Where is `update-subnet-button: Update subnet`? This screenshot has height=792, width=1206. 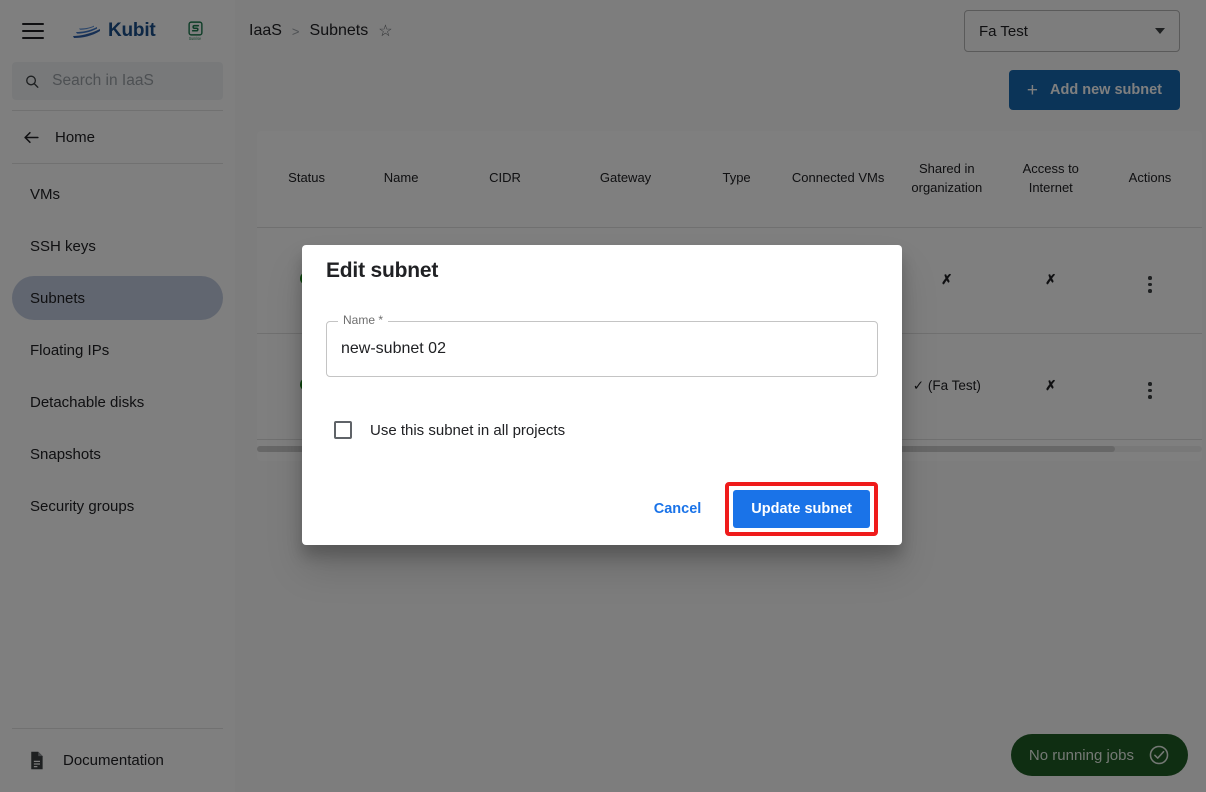 update-subnet-button: Update subnet is located at coordinates (801, 509).